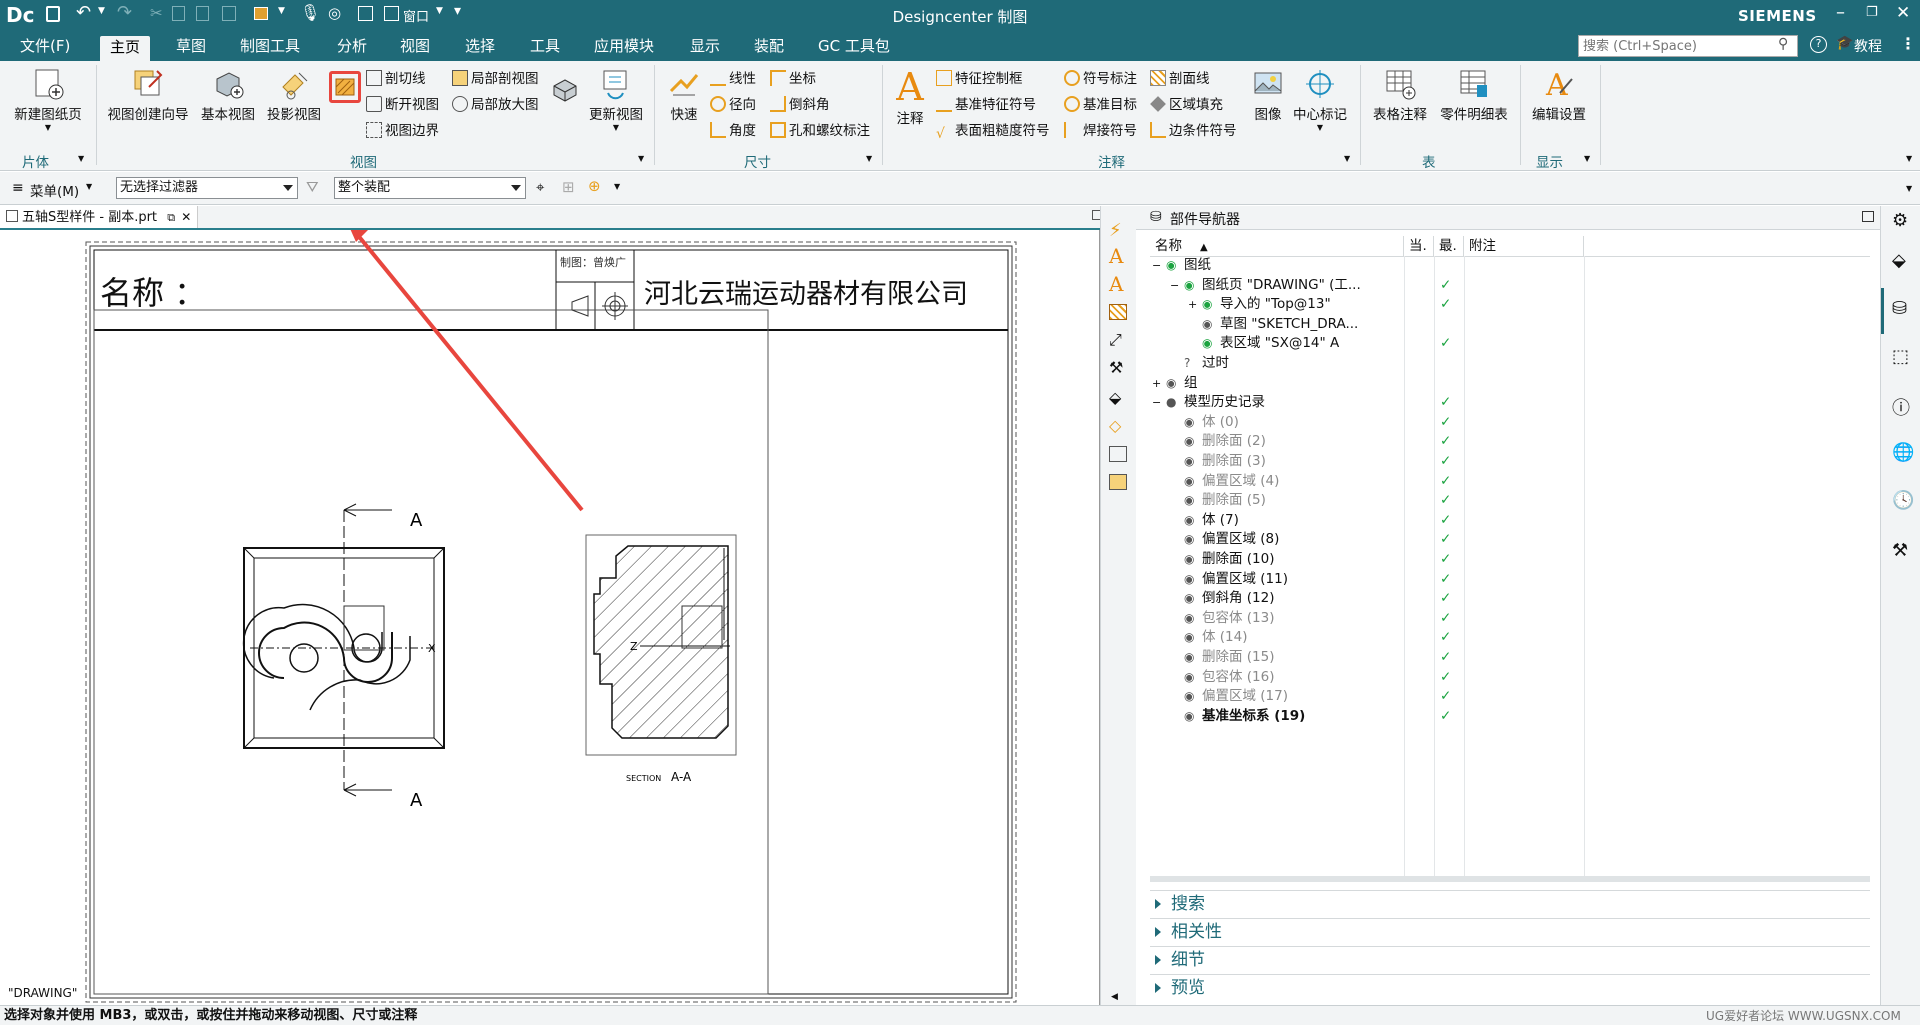 Image resolution: width=1920 pixels, height=1026 pixels. I want to click on table-row: ◉ 体 (0) ✓, so click(1510, 422).